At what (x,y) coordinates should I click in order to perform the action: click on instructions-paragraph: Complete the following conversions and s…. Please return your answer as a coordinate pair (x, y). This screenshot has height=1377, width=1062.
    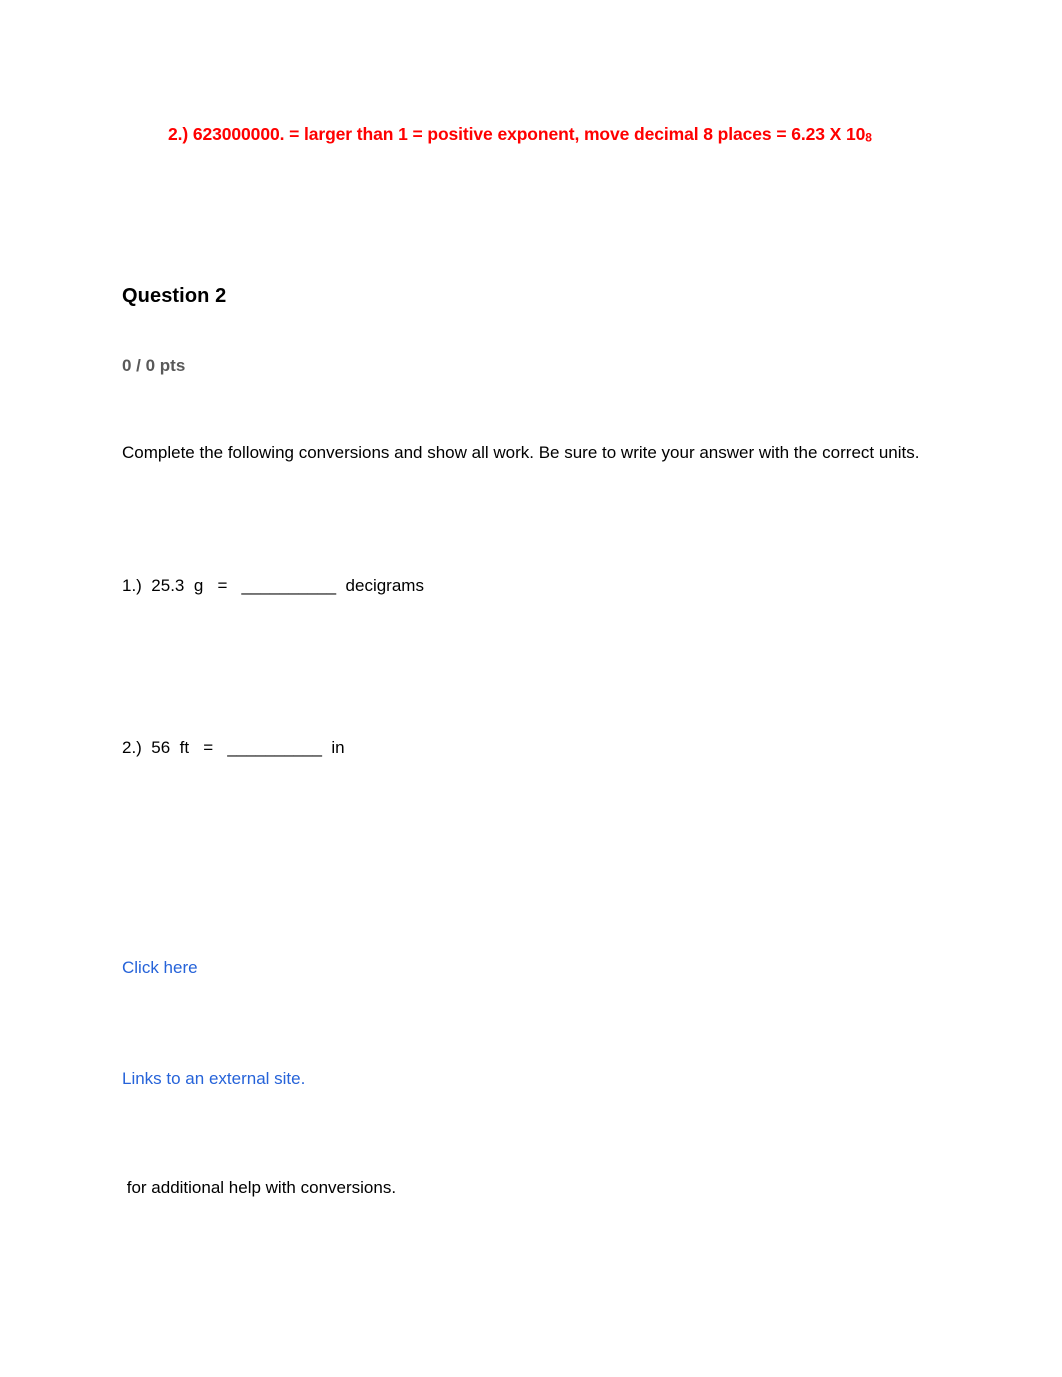
    Looking at the image, I should click on (521, 452).